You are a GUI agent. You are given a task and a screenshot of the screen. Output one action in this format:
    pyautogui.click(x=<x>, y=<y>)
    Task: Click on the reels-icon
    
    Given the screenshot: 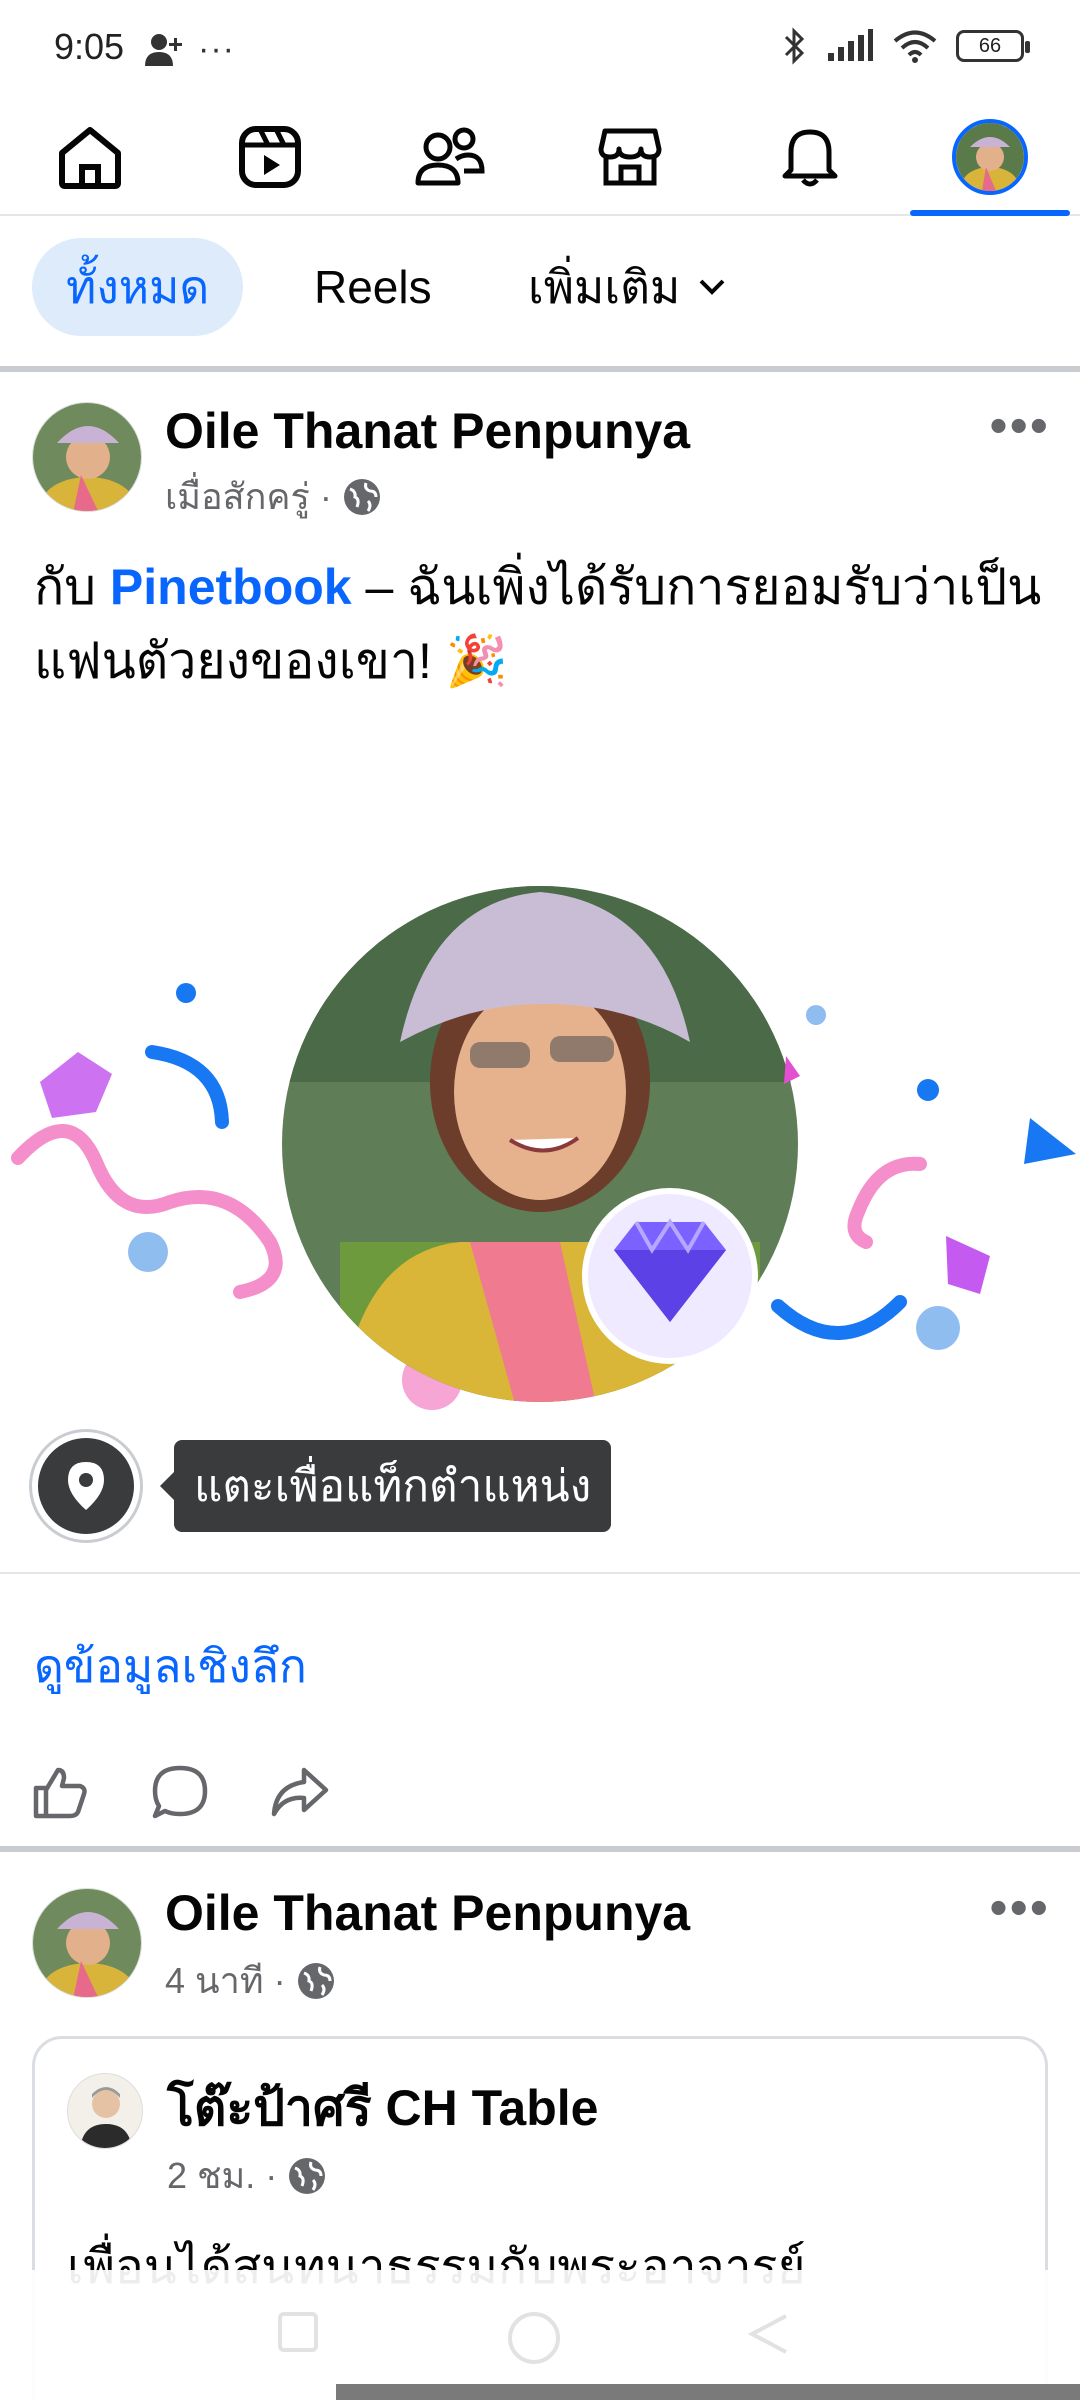 What is the action you would take?
    pyautogui.click(x=270, y=157)
    